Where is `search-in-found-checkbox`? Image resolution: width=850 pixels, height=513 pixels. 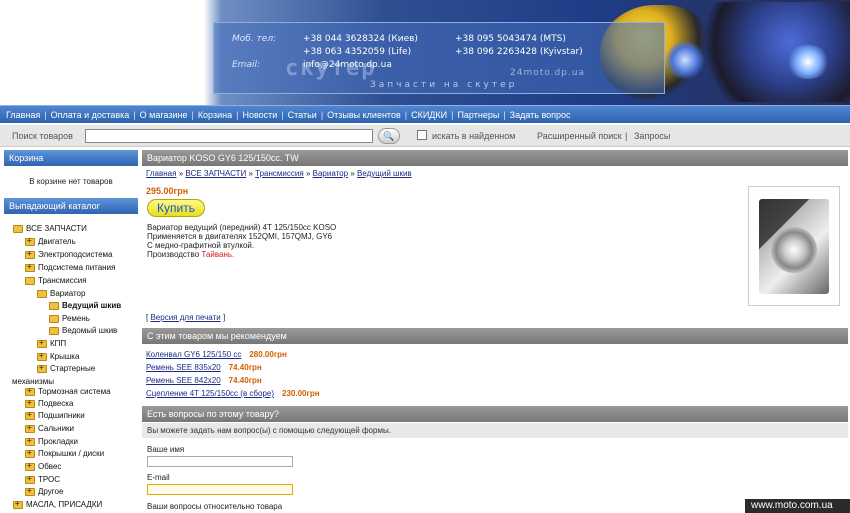 search-in-found-checkbox is located at coordinates (422, 135).